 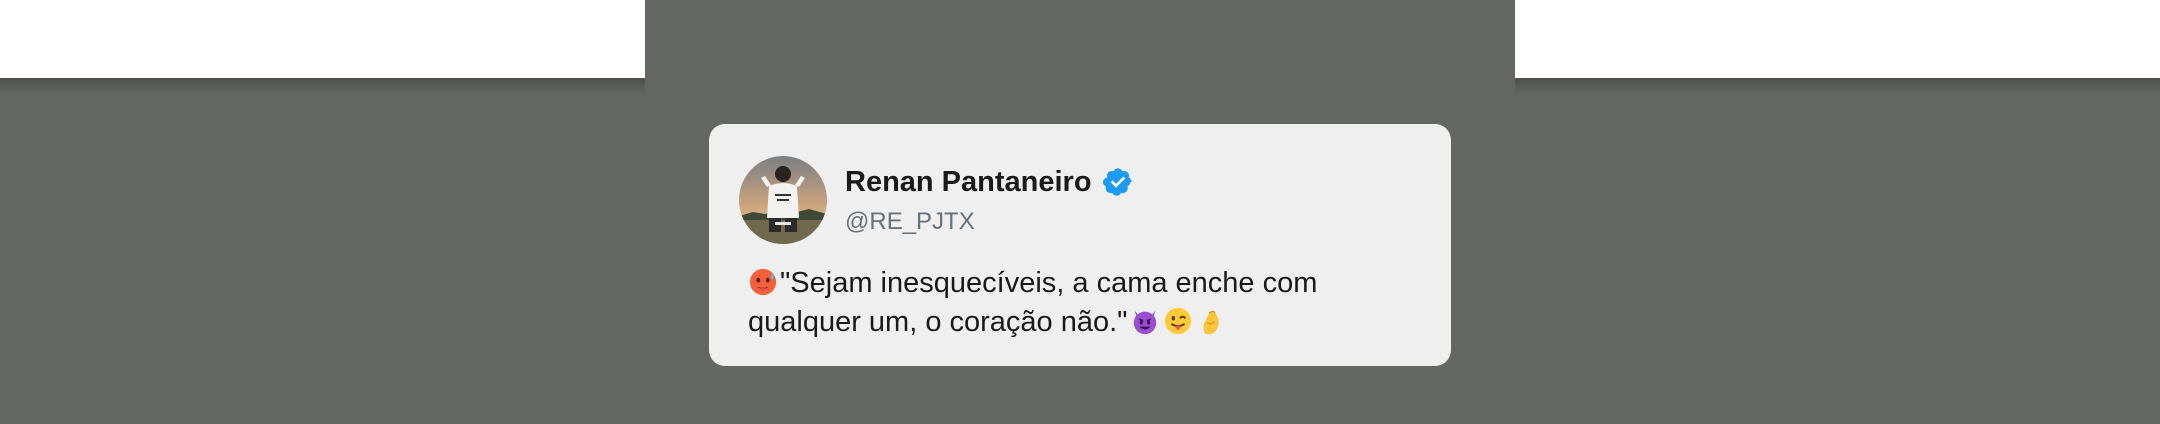 I want to click on author-handle: @RE_PJTX, so click(x=910, y=222).